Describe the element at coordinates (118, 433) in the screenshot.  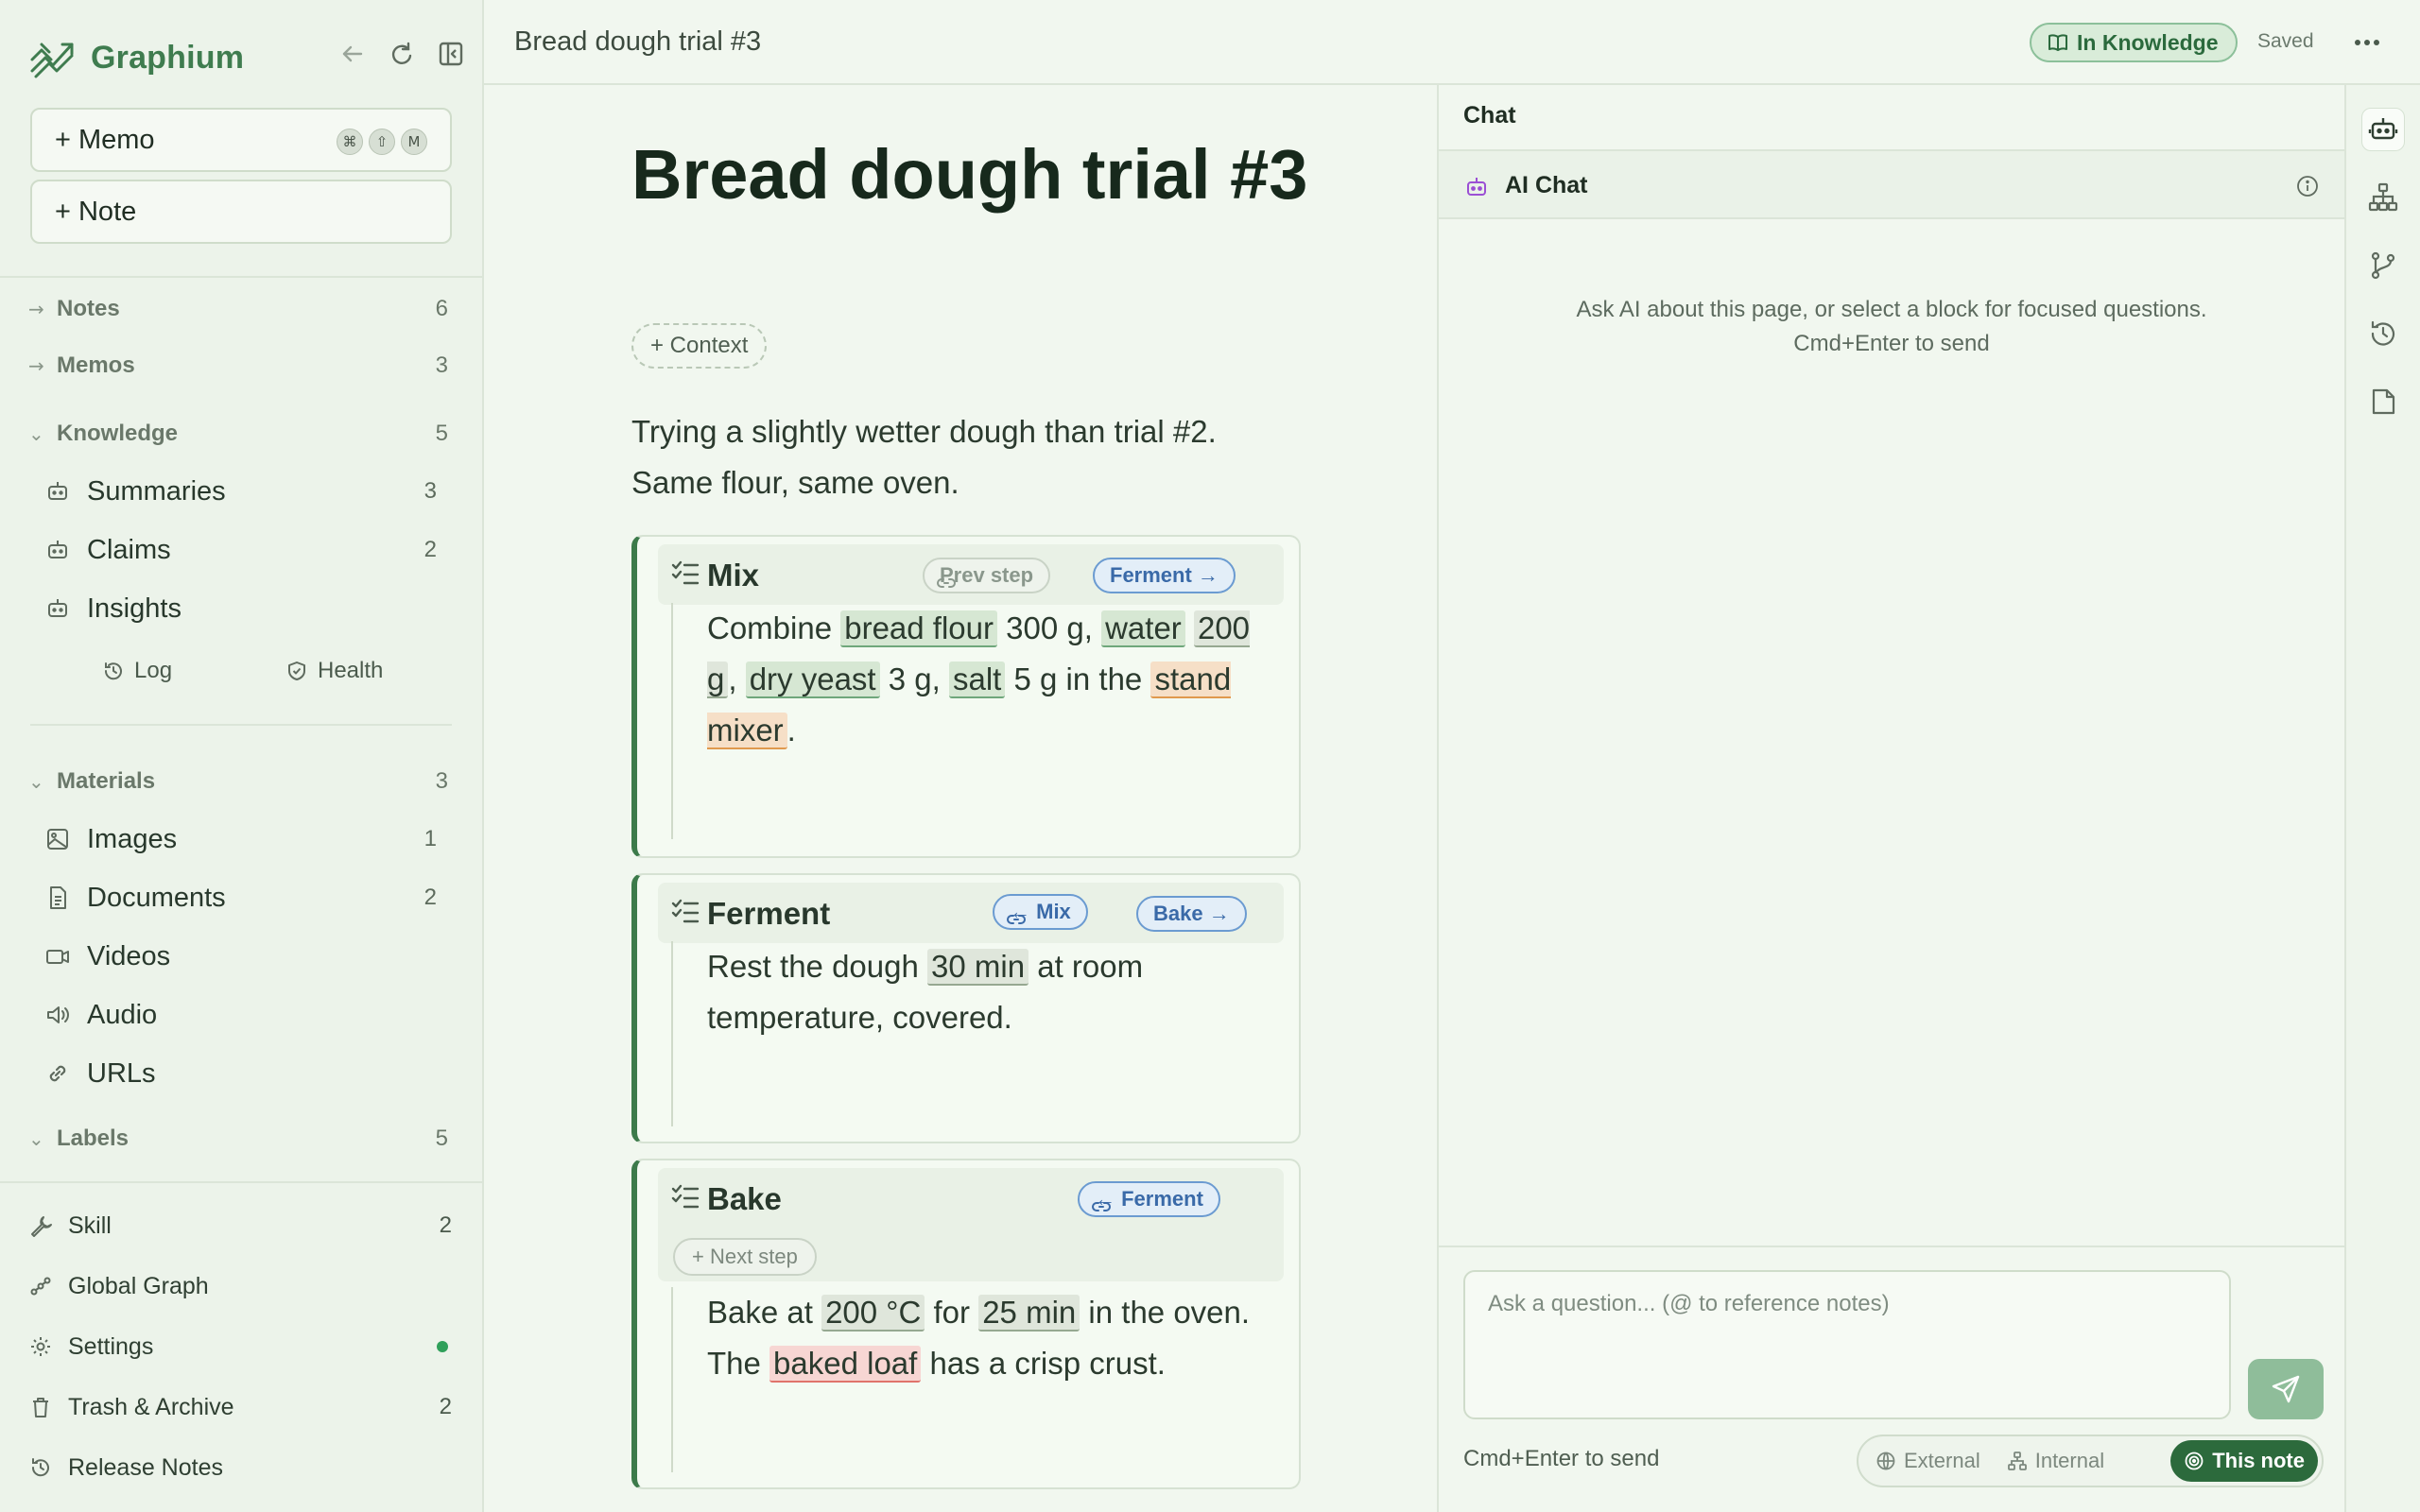
I see `section-label: Knowledge` at that location.